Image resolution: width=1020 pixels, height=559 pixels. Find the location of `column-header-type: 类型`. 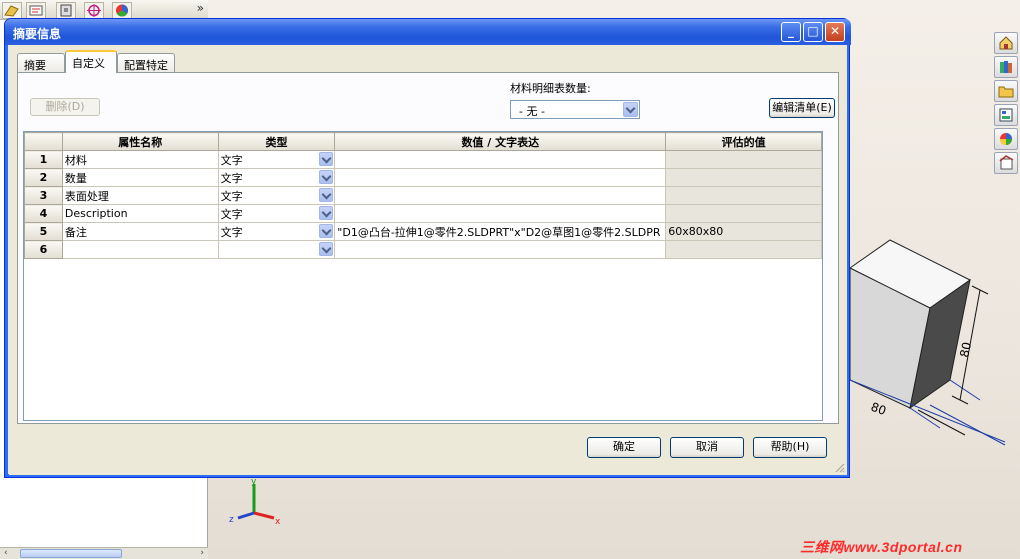

column-header-type: 类型 is located at coordinates (276, 141).